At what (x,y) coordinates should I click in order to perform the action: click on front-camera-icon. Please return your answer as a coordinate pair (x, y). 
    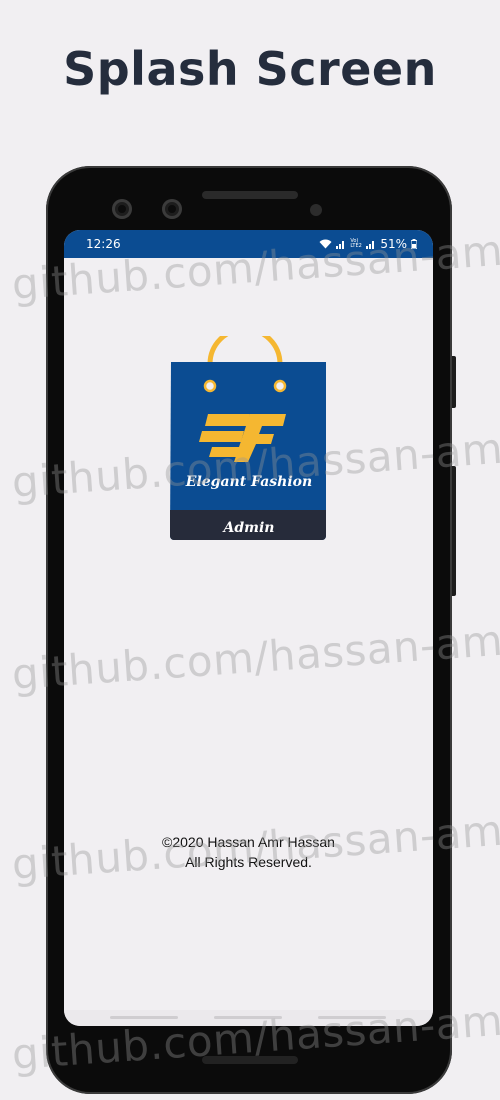
    Looking at the image, I should click on (122, 209).